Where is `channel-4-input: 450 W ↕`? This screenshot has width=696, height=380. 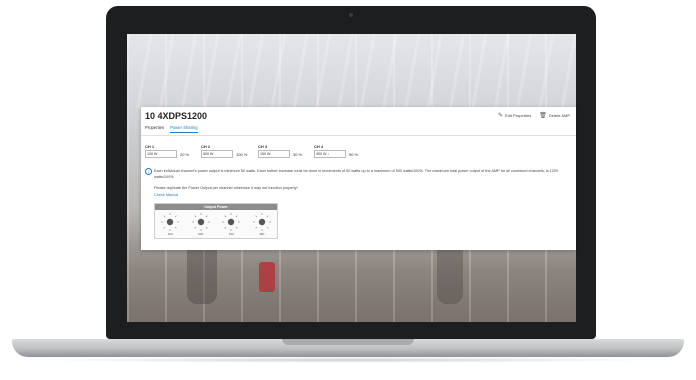 channel-4-input: 450 W ↕ is located at coordinates (330, 154).